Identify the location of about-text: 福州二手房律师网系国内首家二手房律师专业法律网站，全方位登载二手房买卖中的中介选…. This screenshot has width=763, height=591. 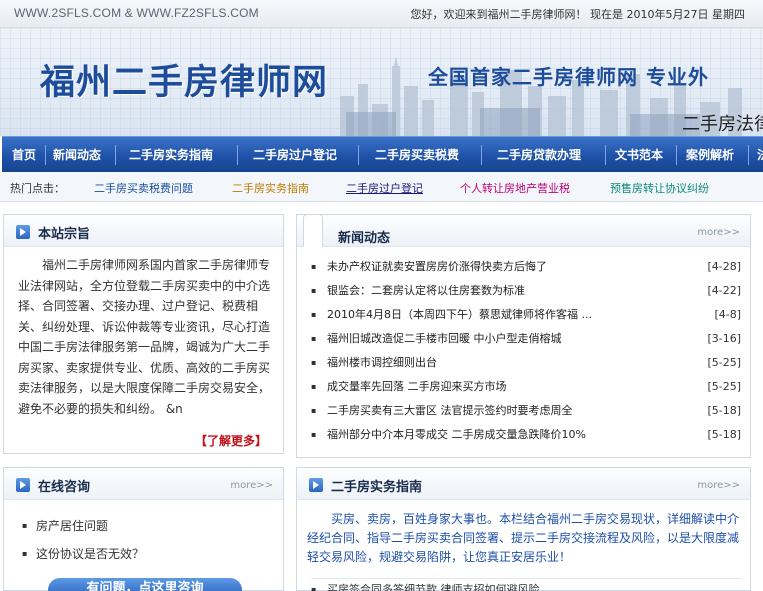
(144, 337).